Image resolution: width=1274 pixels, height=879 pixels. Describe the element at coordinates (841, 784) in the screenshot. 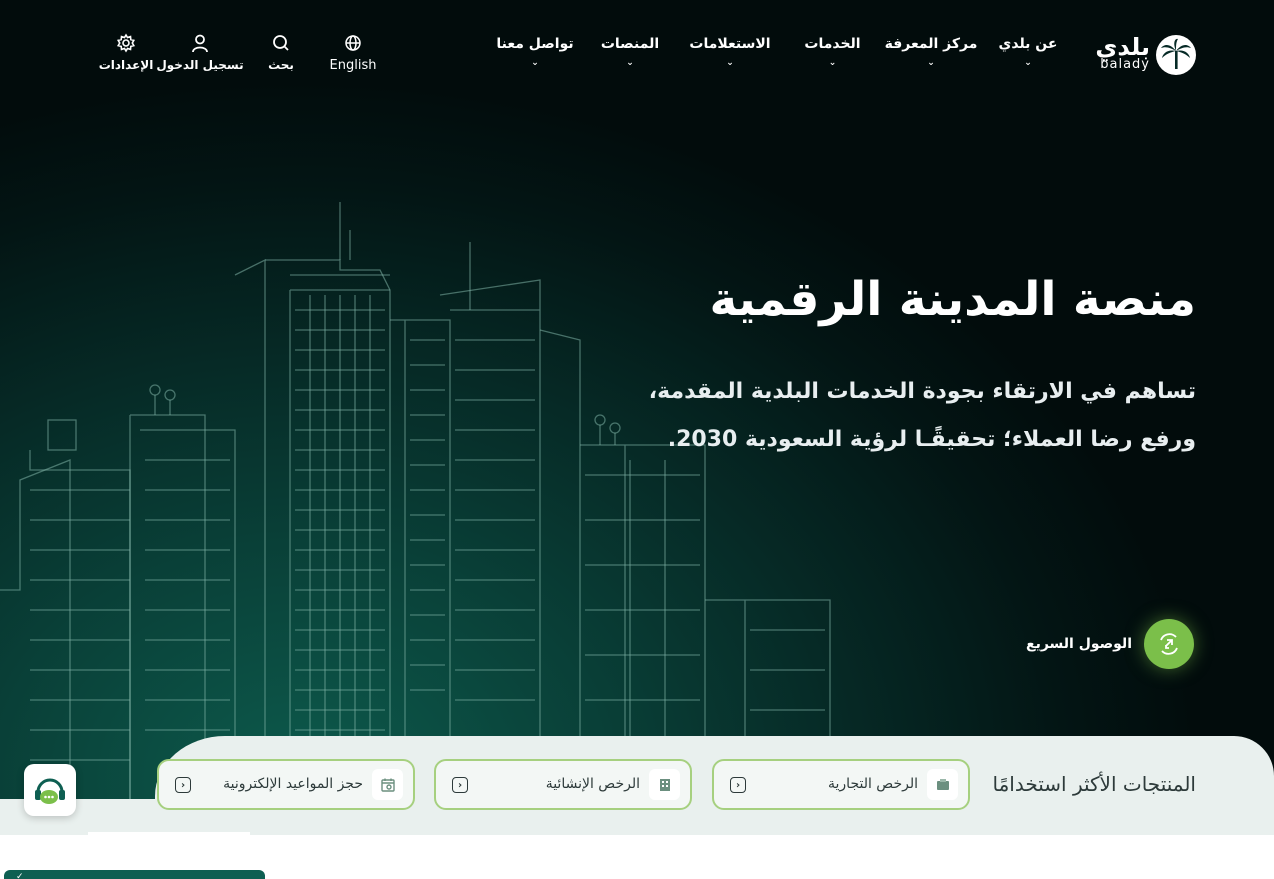

I see `product-commercial-licenses: الرخص التجارية ‹` at that location.